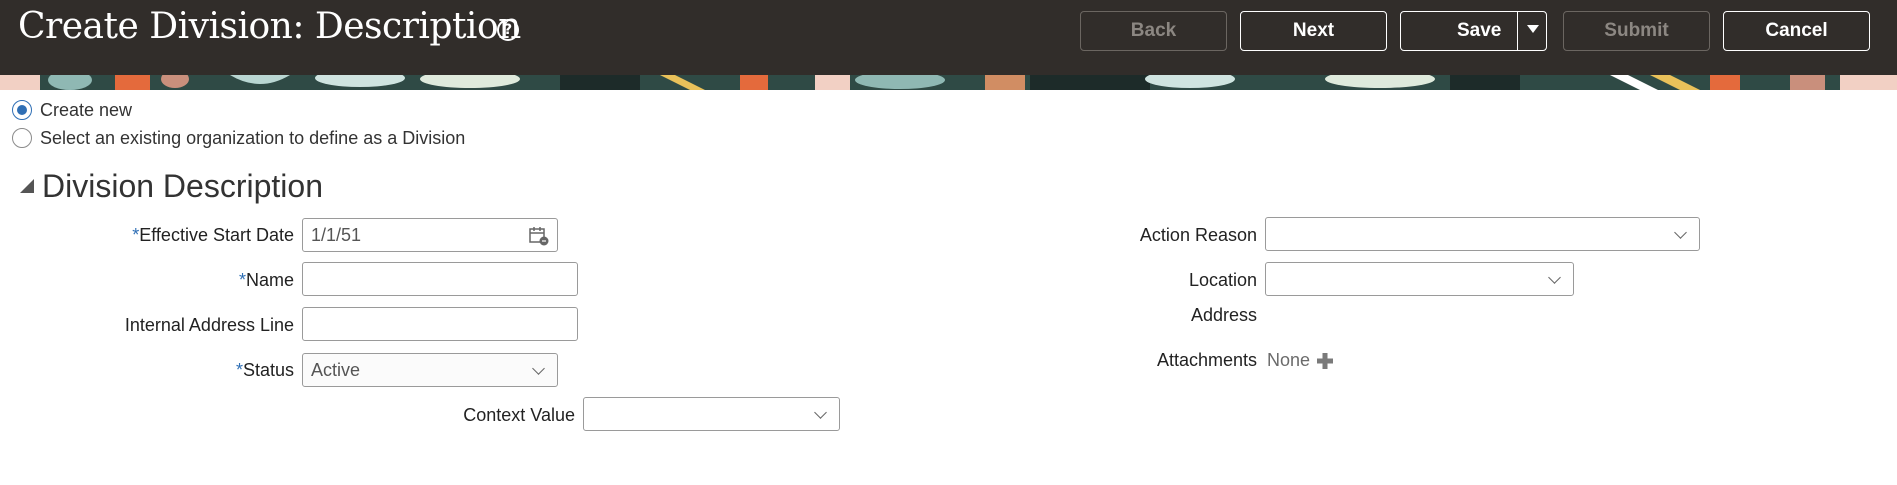  I want to click on location-label: Location, so click(1222, 280).